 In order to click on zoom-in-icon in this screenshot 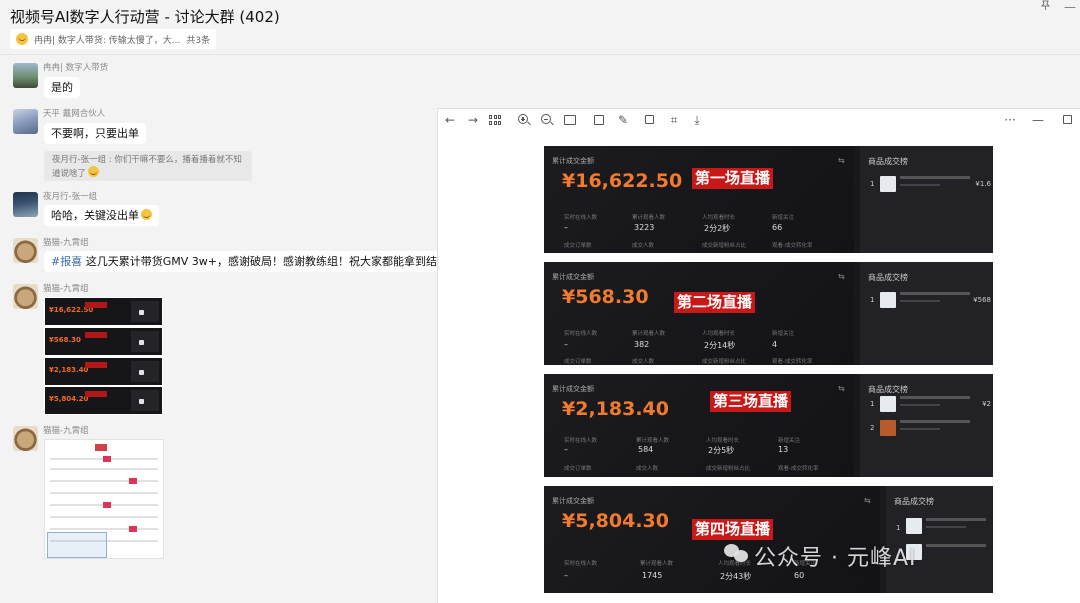, I will do `click(523, 119)`.